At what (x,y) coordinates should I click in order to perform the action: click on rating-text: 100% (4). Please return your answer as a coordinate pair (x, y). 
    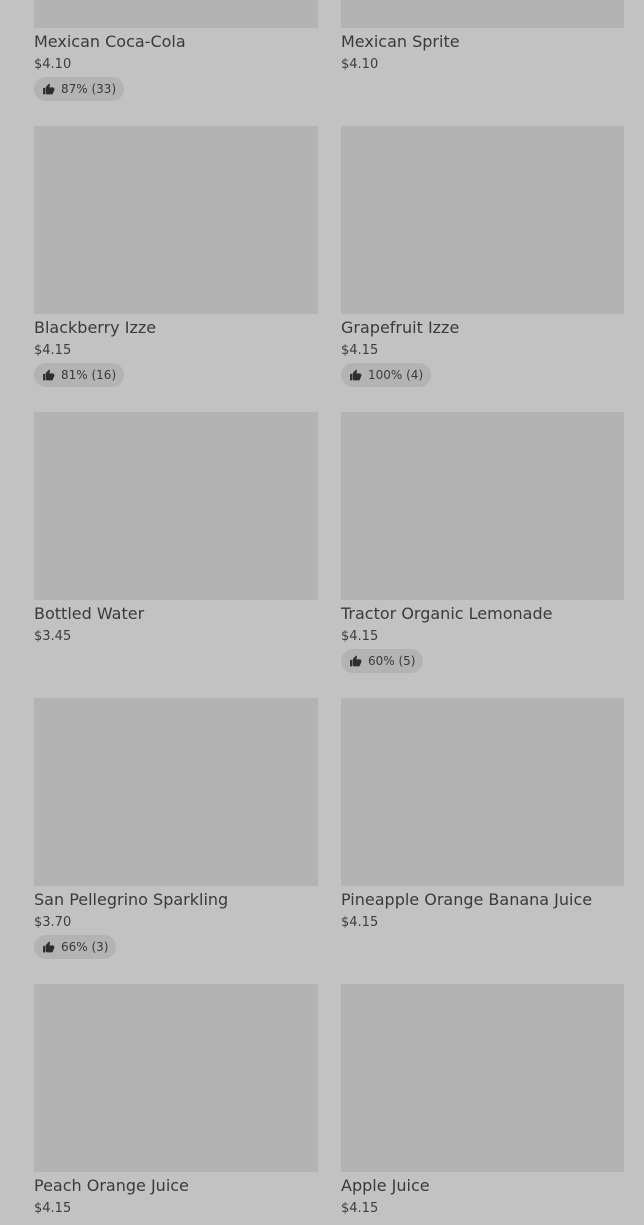
    Looking at the image, I should click on (396, 375).